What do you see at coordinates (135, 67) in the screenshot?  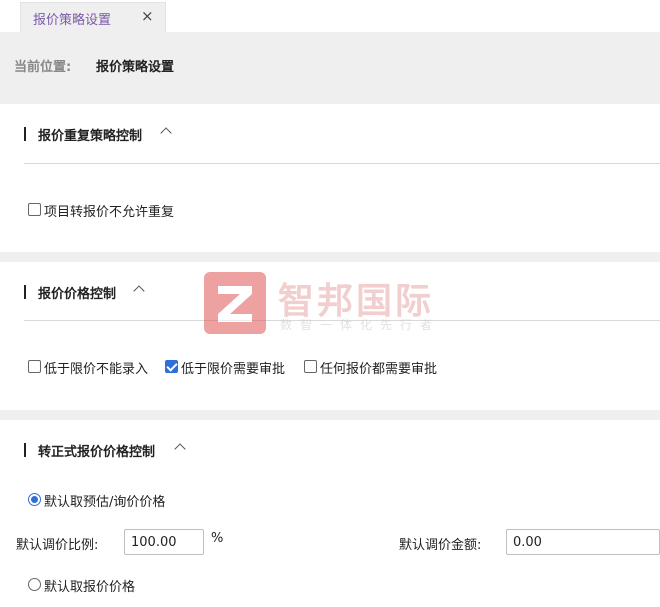 I see `breadcrumb-current: 报价策略设置` at bounding box center [135, 67].